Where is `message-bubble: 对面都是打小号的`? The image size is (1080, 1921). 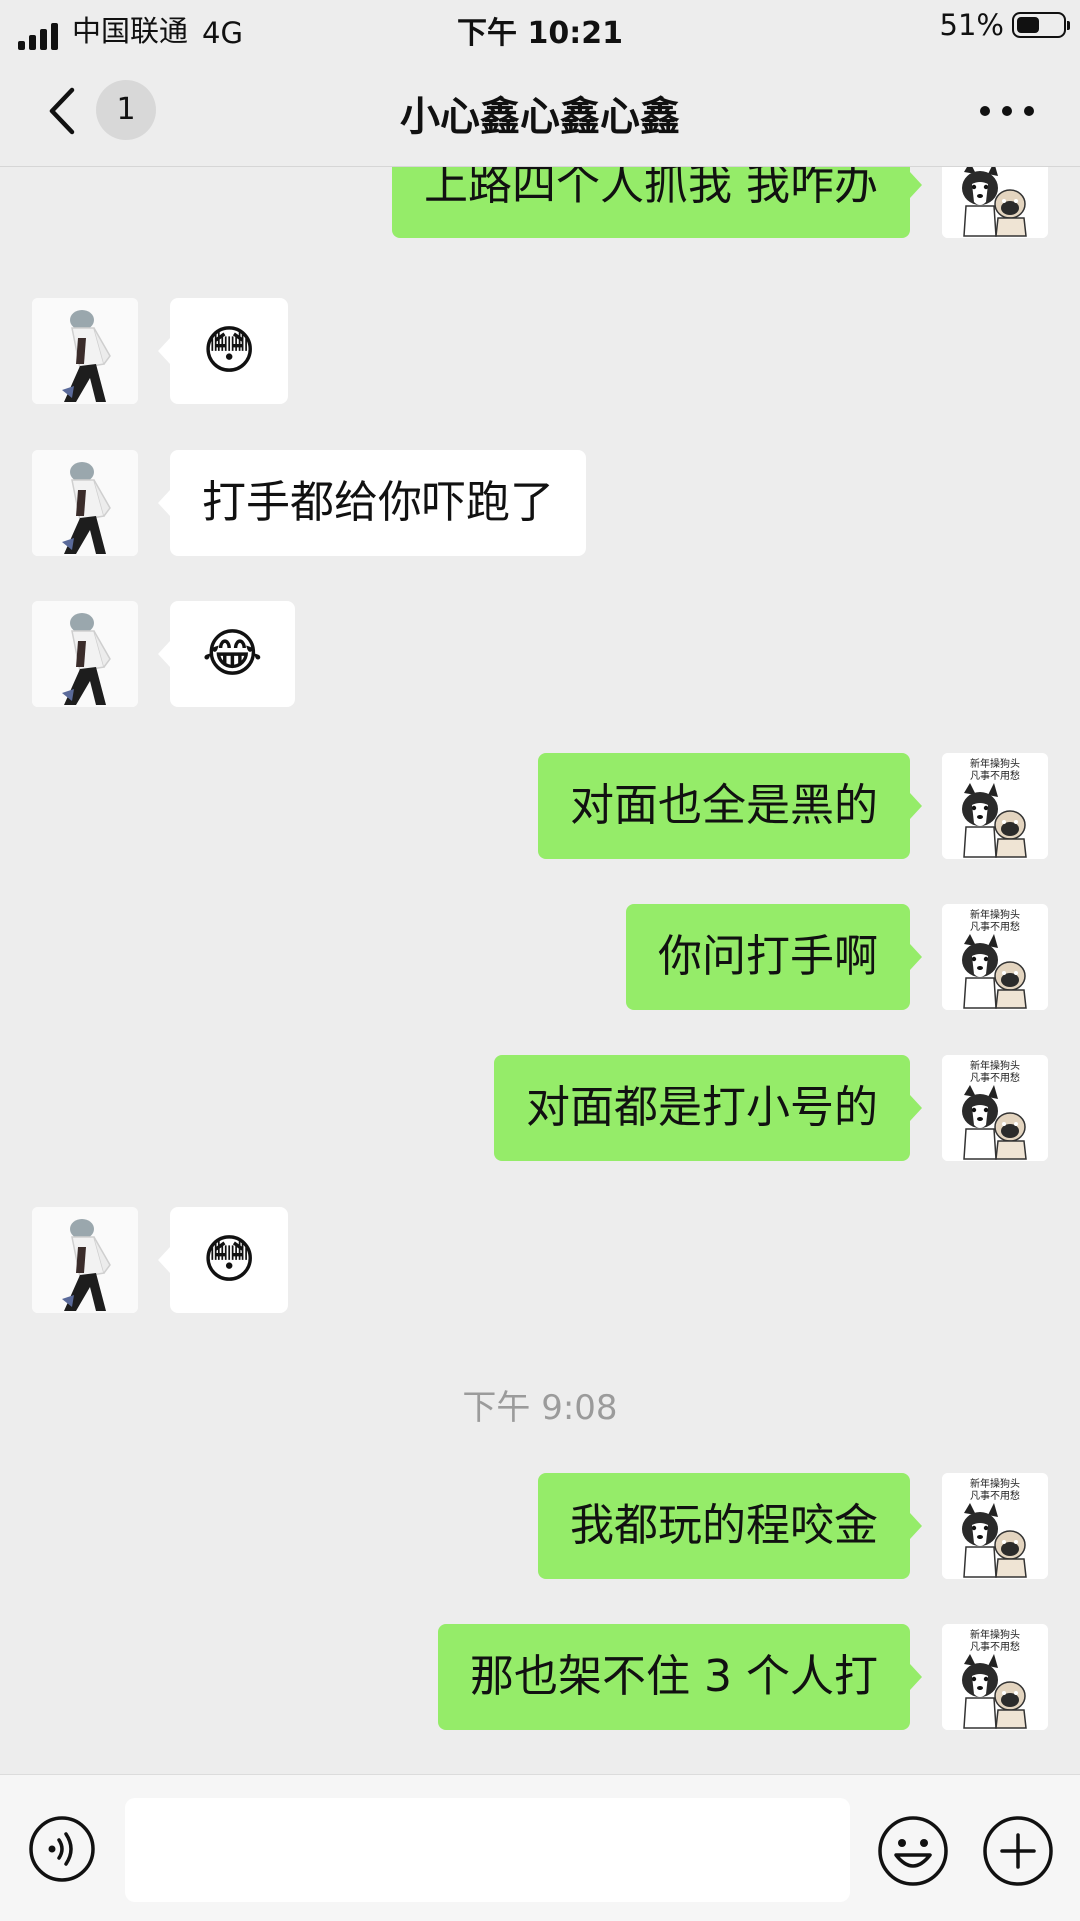 message-bubble: 对面都是打小号的 is located at coordinates (708, 1108).